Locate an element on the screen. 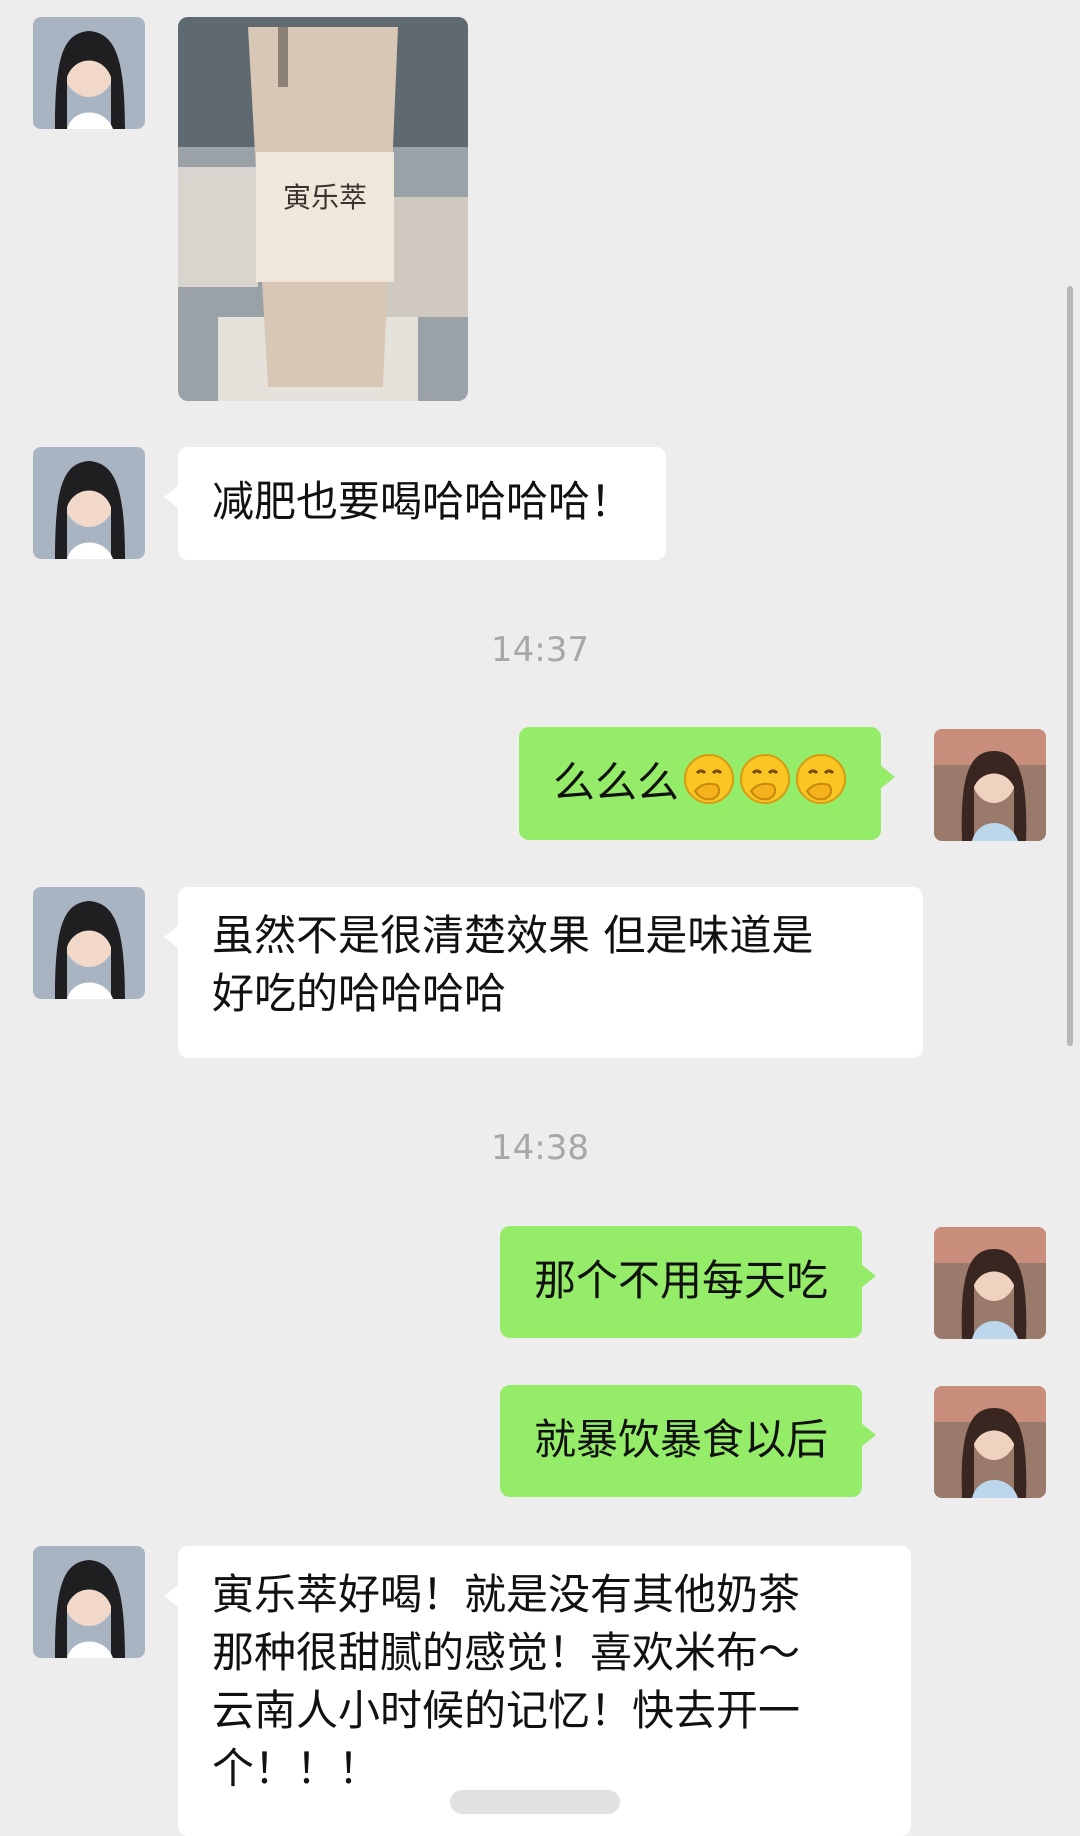 This screenshot has width=1080, height=1836. timestamp: 14:38 is located at coordinates (540, 1148).